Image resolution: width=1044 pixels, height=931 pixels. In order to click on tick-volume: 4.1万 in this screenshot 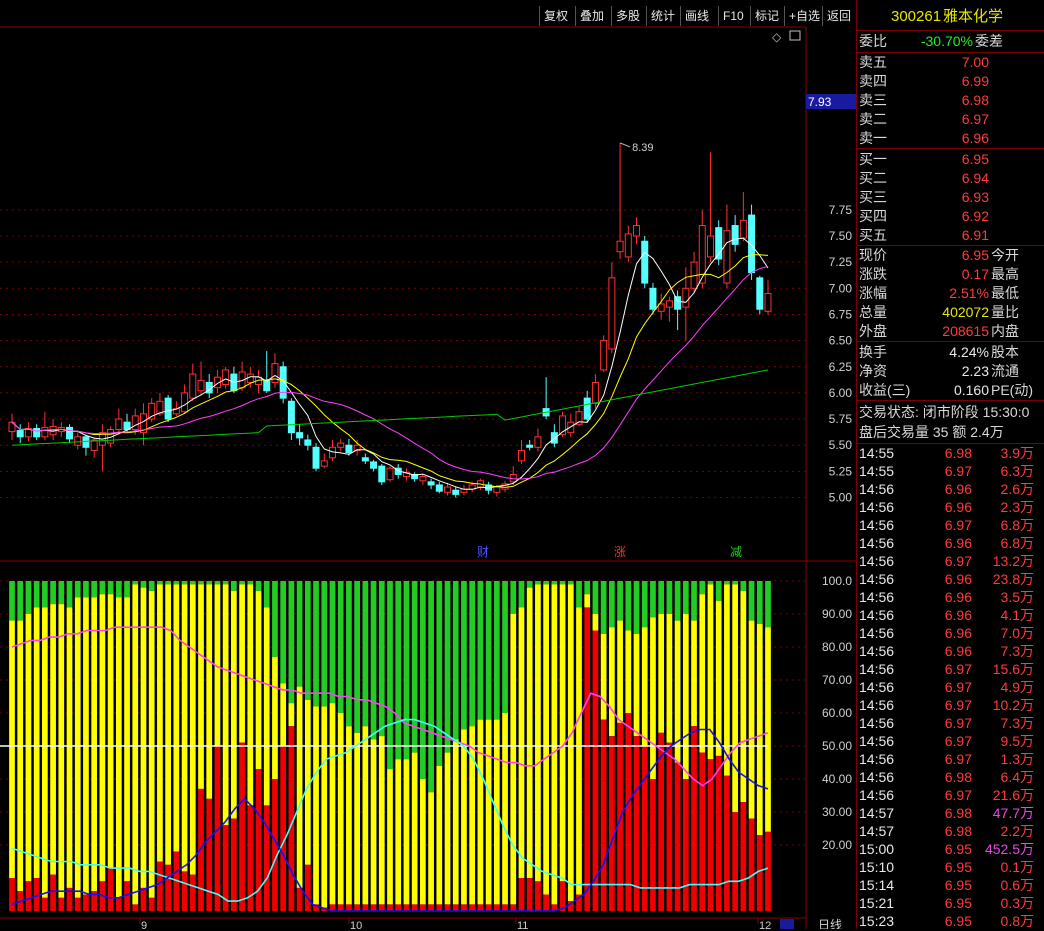, I will do `click(1017, 615)`.